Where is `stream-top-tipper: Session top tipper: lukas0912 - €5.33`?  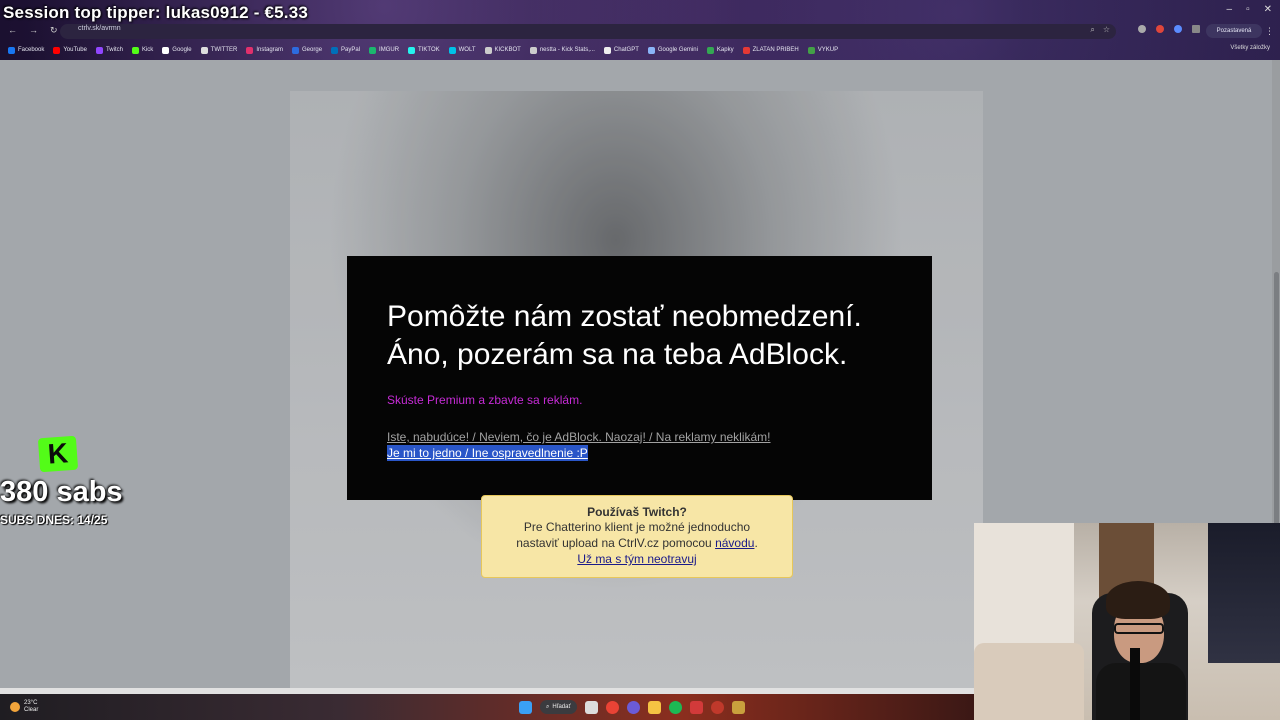
stream-top-tipper: Session top tipper: lukas0912 - €5.33 is located at coordinates (156, 12).